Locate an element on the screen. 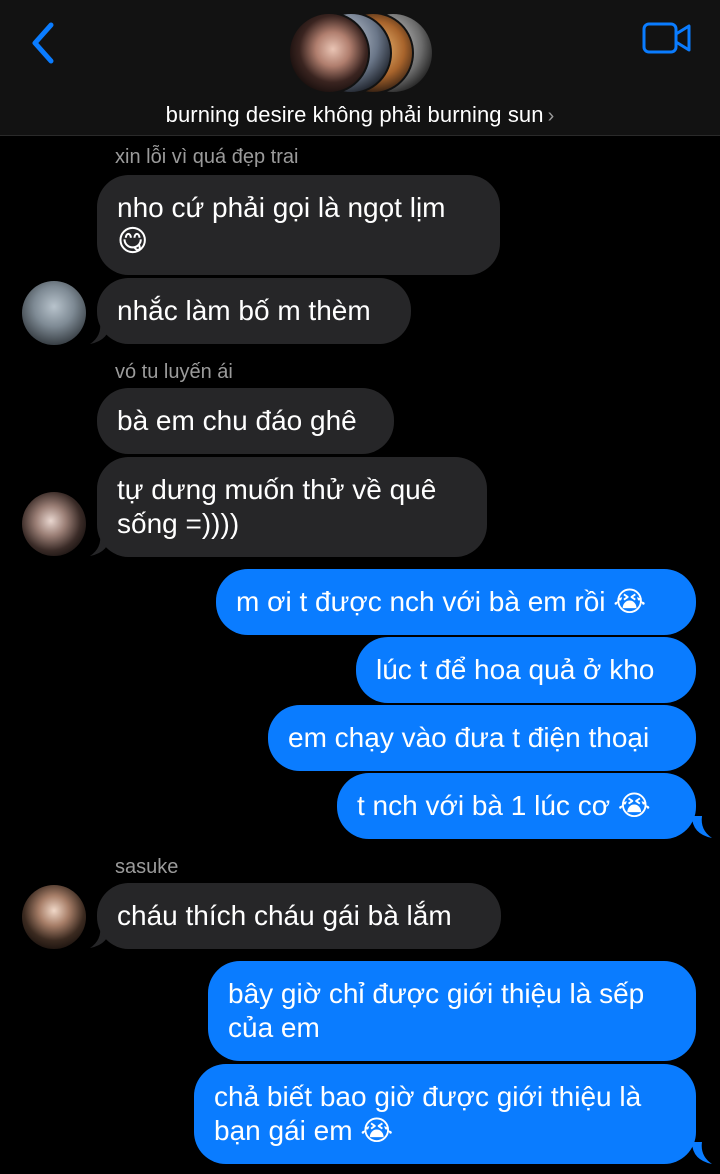 The height and width of the screenshot is (1174, 720). message-text: sống =)))) is located at coordinates (178, 523).